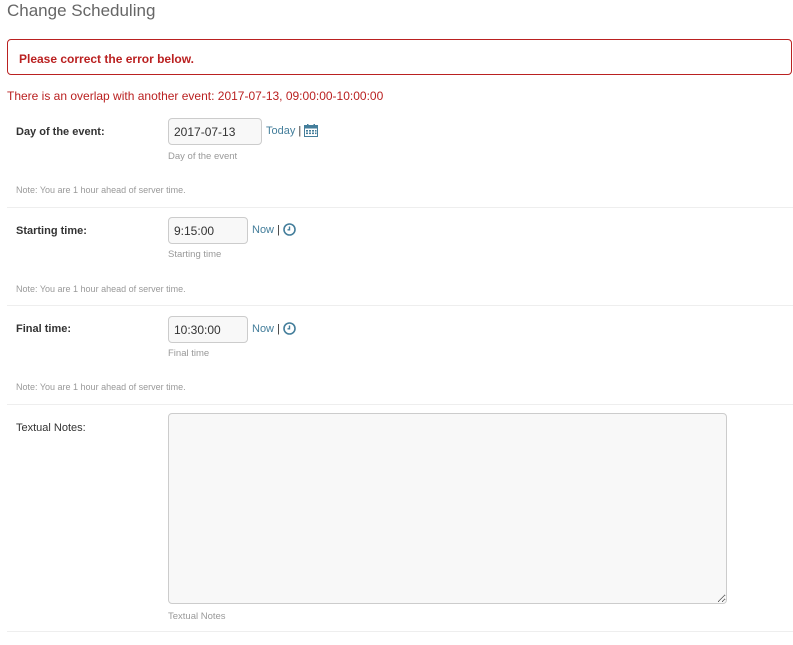  What do you see at coordinates (263, 329) in the screenshot?
I see `end-now-link: Now` at bounding box center [263, 329].